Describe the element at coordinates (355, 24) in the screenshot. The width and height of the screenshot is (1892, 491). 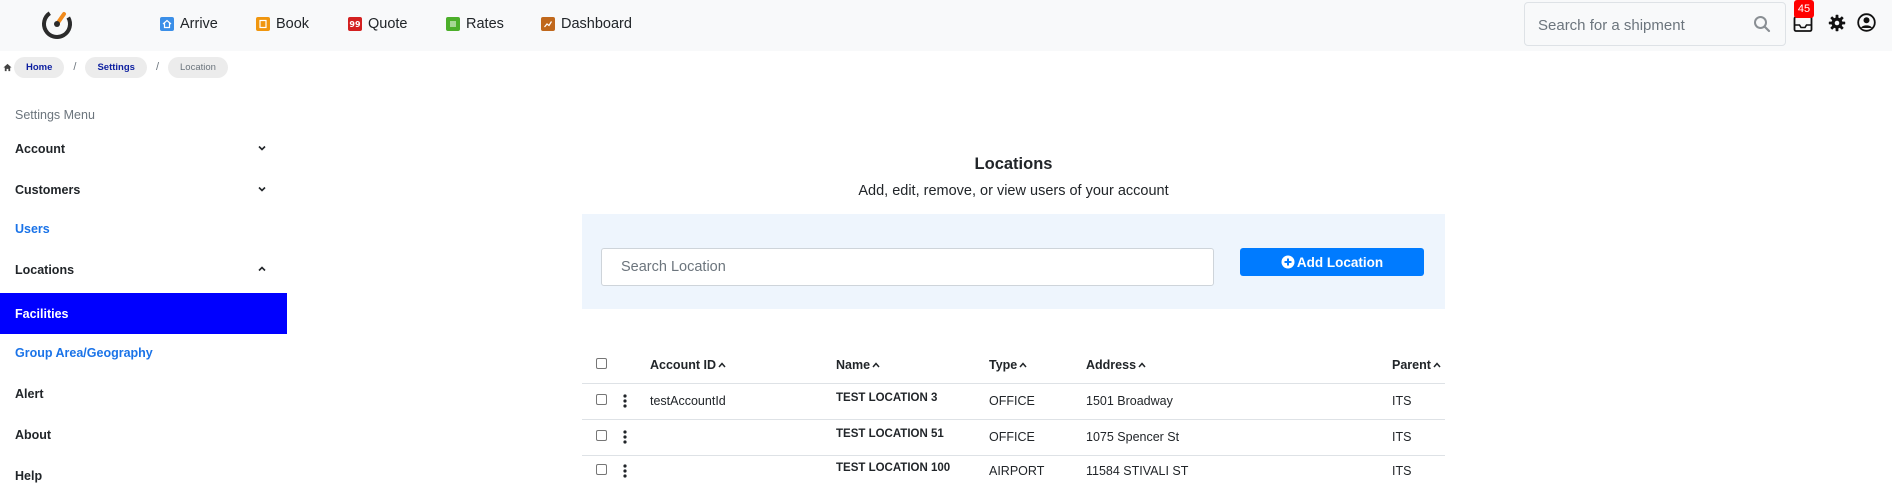
I see `quote-icon: 99` at that location.